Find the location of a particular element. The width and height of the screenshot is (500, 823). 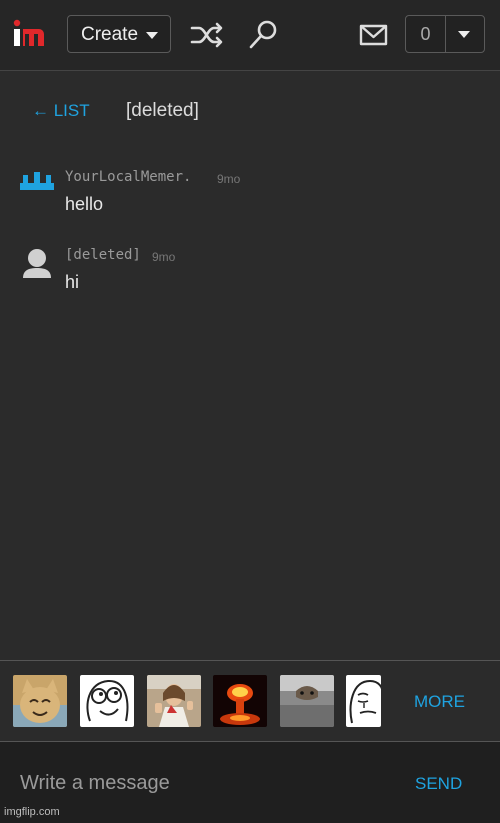

notifications-dropdown: 0 is located at coordinates (445, 34).